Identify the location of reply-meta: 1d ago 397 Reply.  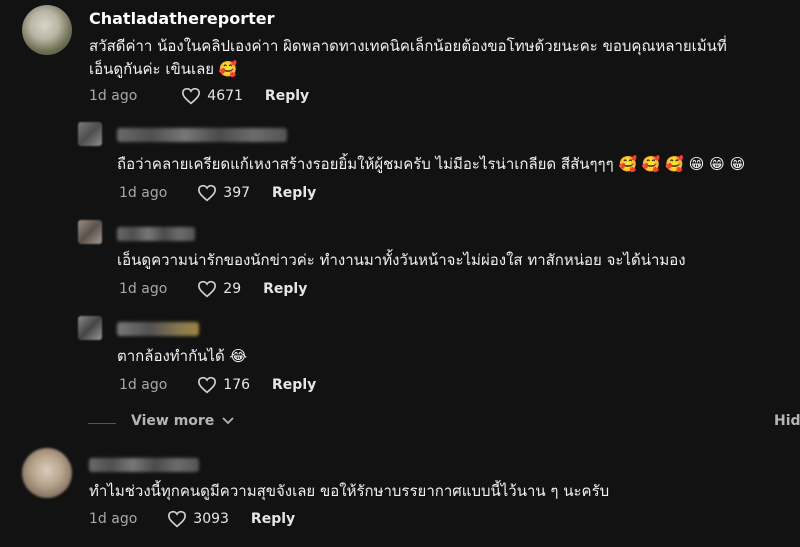
(217, 193).